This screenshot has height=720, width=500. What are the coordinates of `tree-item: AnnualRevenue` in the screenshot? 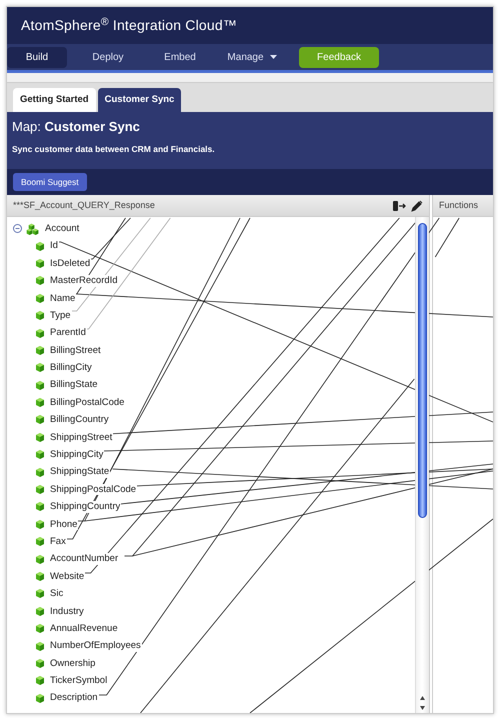 It's located at (84, 628).